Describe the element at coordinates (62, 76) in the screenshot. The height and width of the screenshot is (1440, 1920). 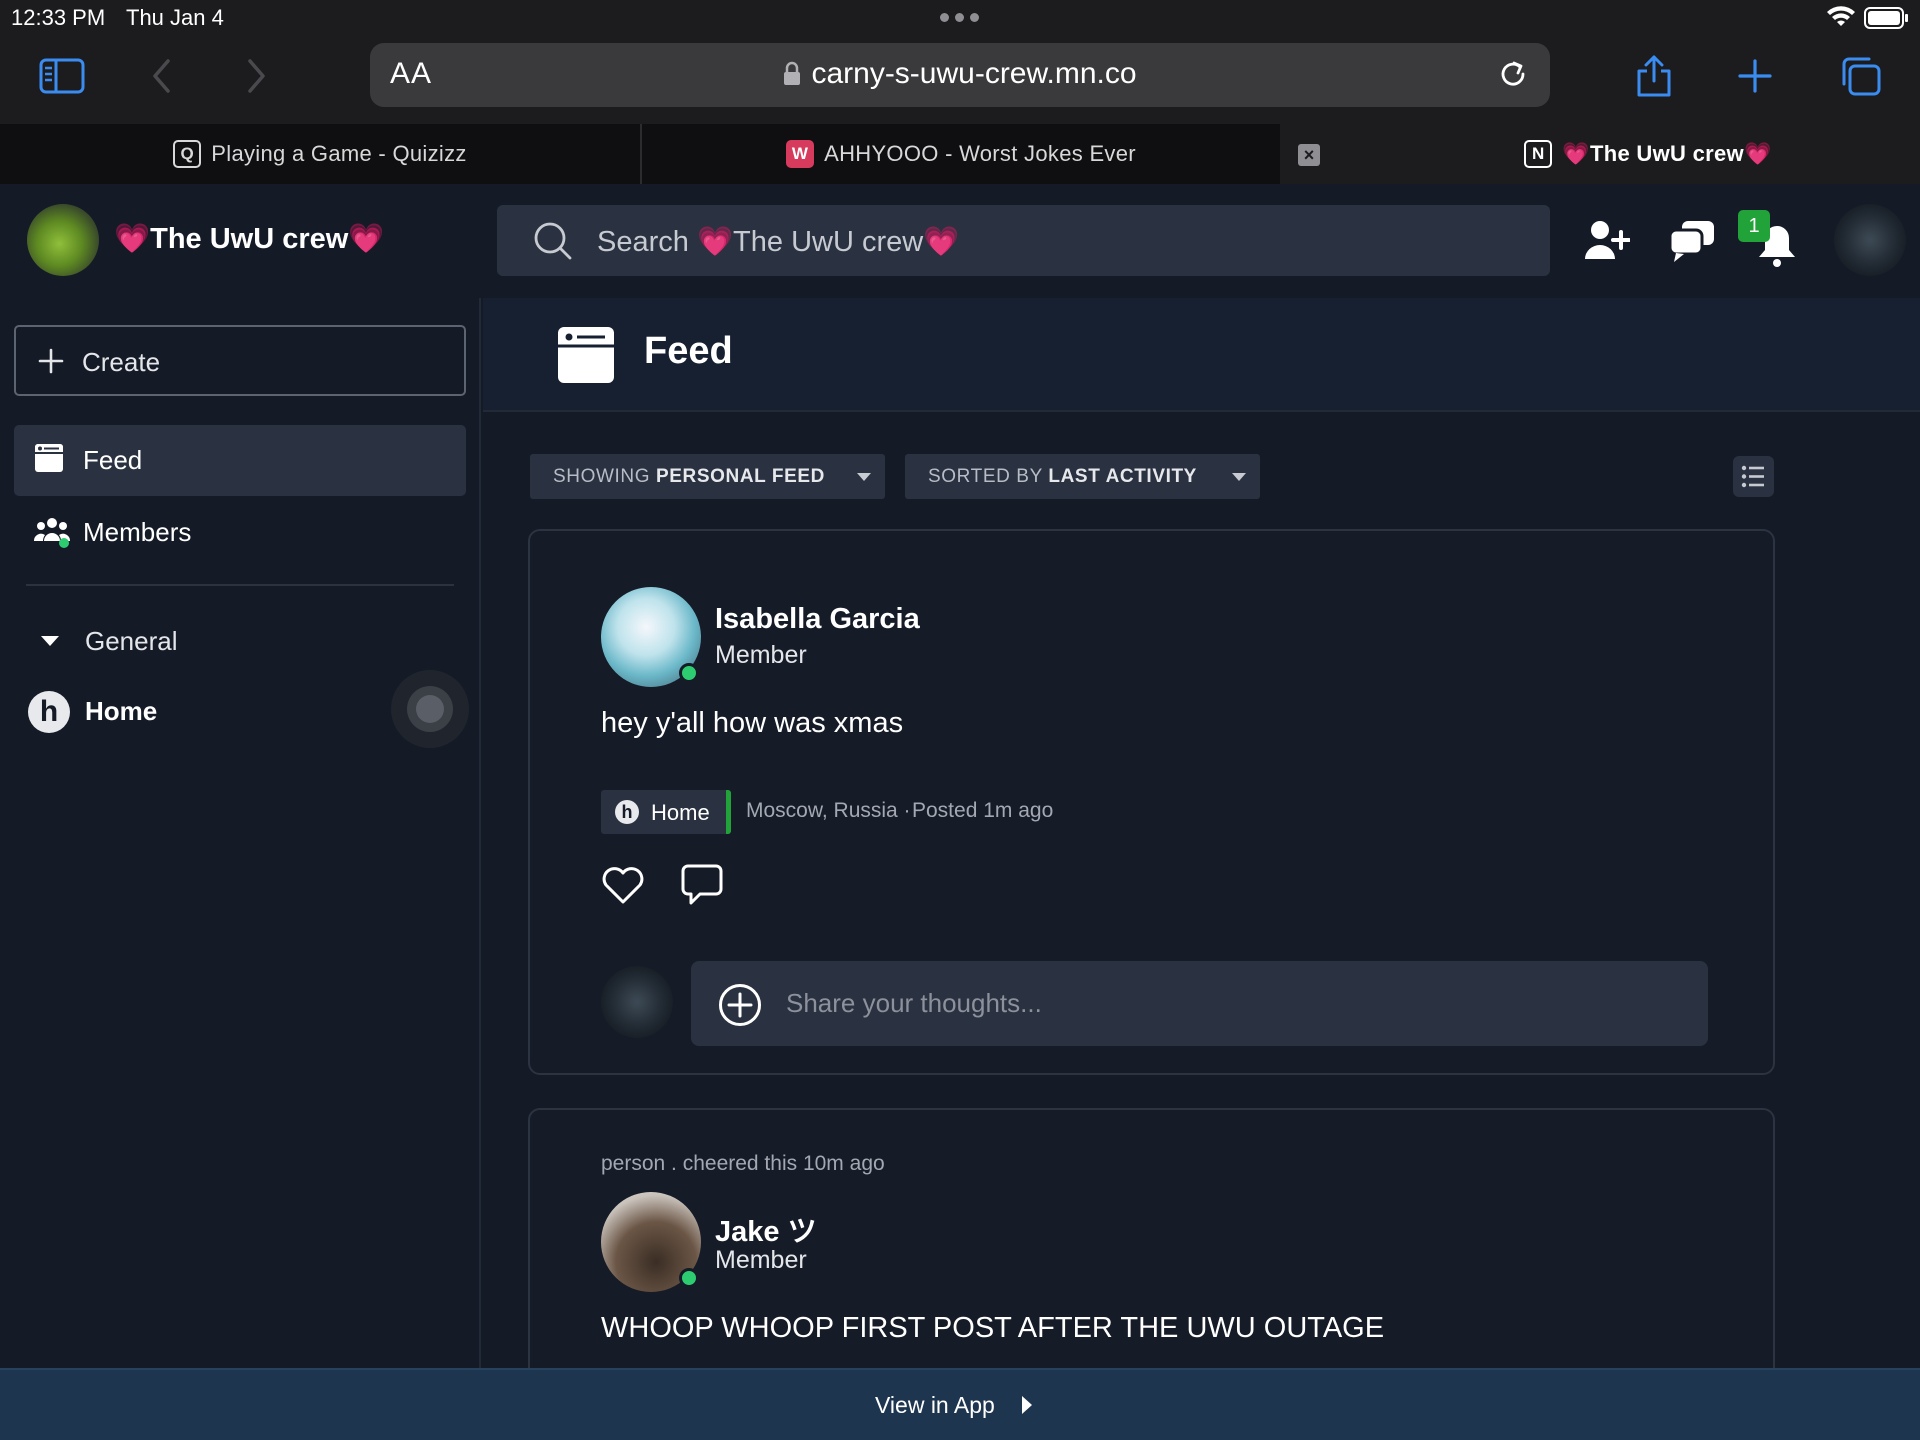
I see `sidebar-icon` at that location.